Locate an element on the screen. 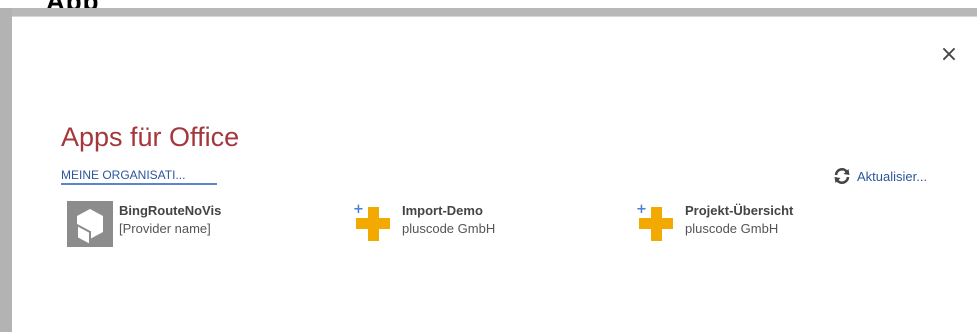 The width and height of the screenshot is (977, 332). dialog-top-border is located at coordinates (488, 12).